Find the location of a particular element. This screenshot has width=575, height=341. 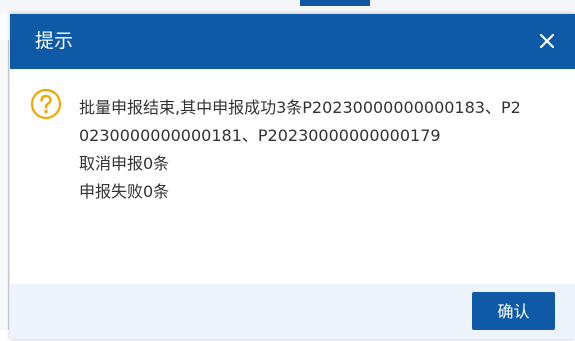

confirm-button: 确认 is located at coordinates (513, 311).